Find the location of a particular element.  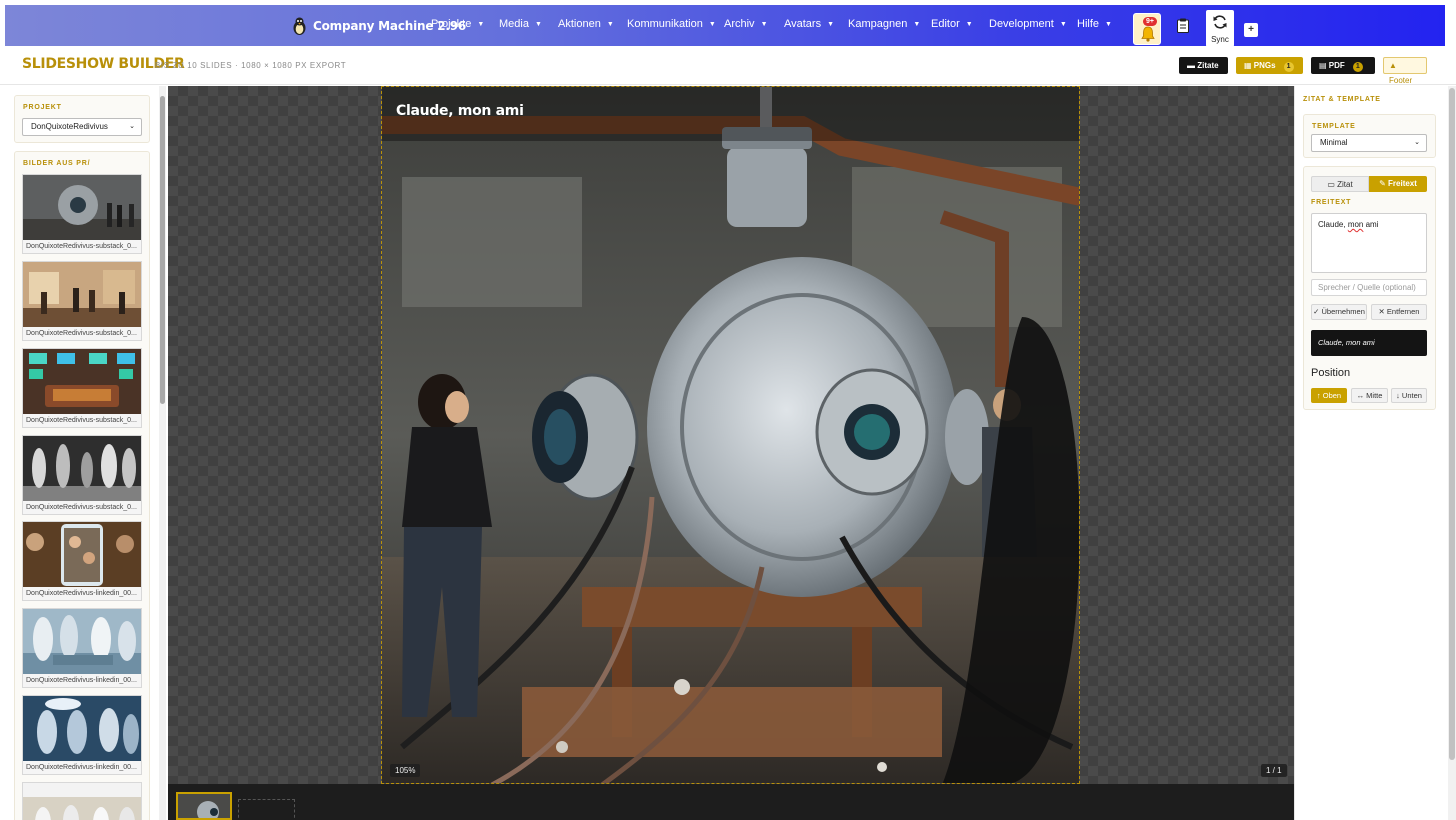

menu-hilfe: Hilfe ▼ is located at coordinates (1094, 24).